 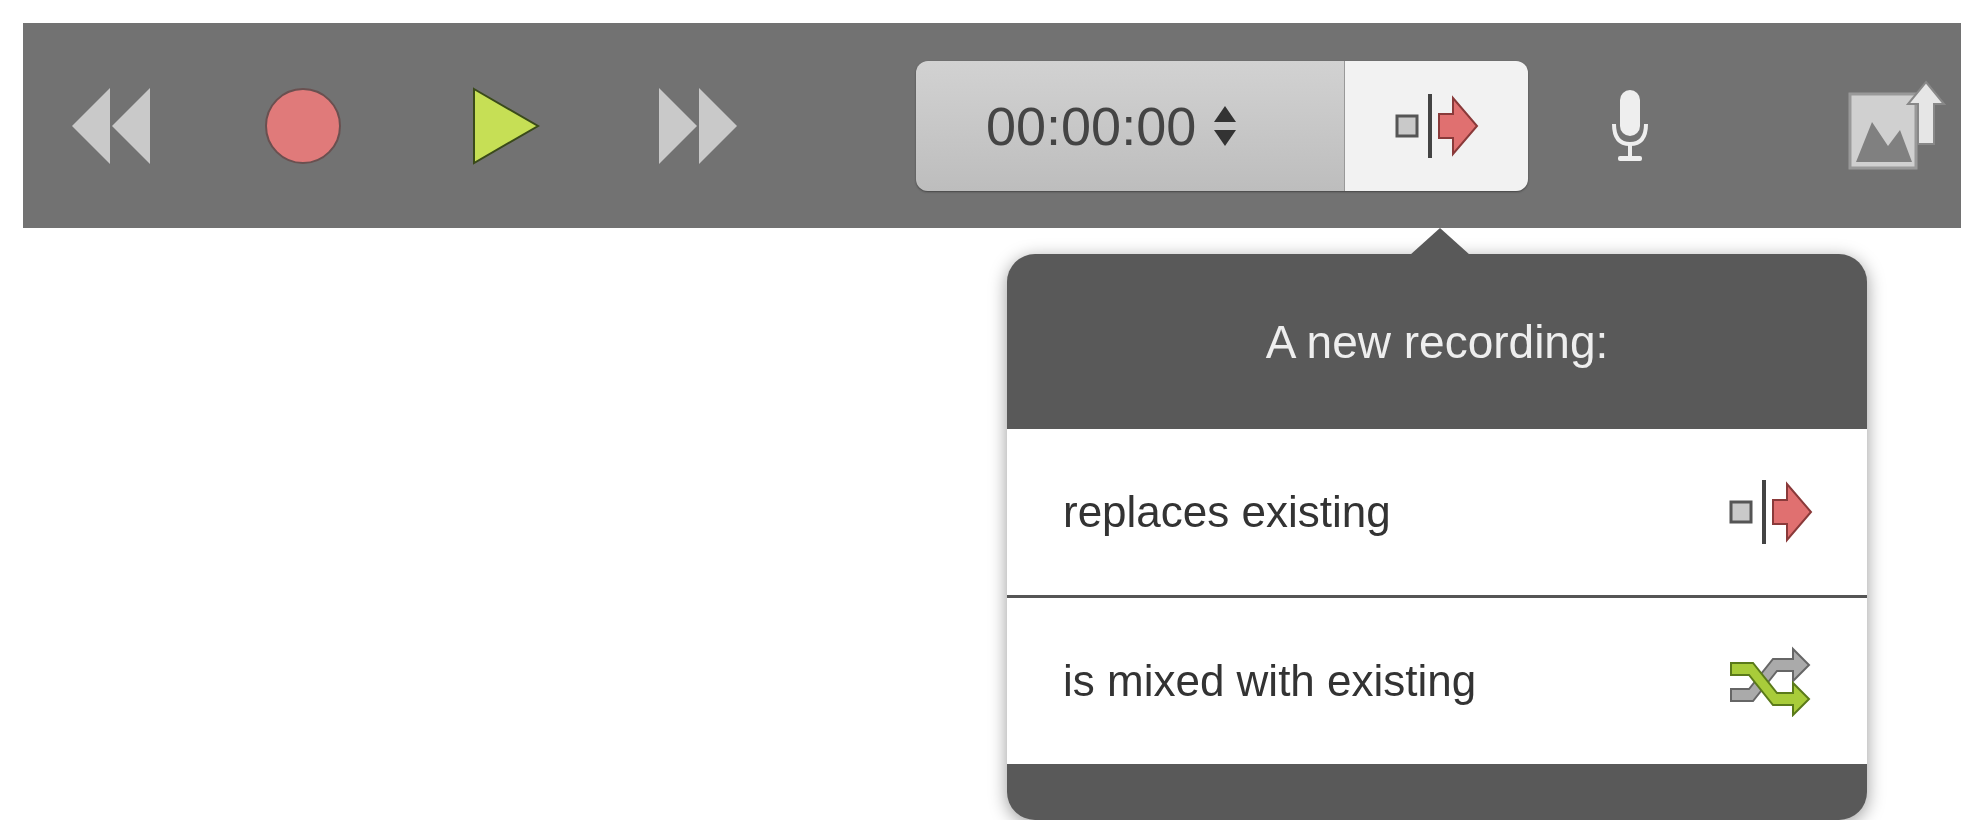 What do you see at coordinates (1436, 125) in the screenshot?
I see `record-mode-button` at bounding box center [1436, 125].